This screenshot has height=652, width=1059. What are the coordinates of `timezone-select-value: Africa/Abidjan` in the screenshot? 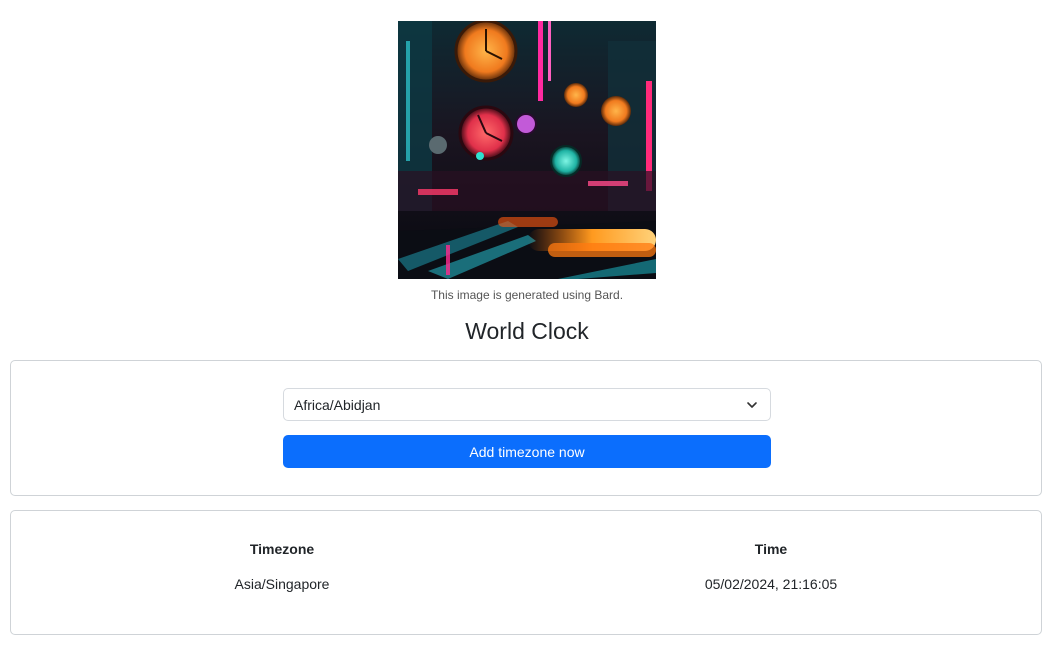 It's located at (337, 404).